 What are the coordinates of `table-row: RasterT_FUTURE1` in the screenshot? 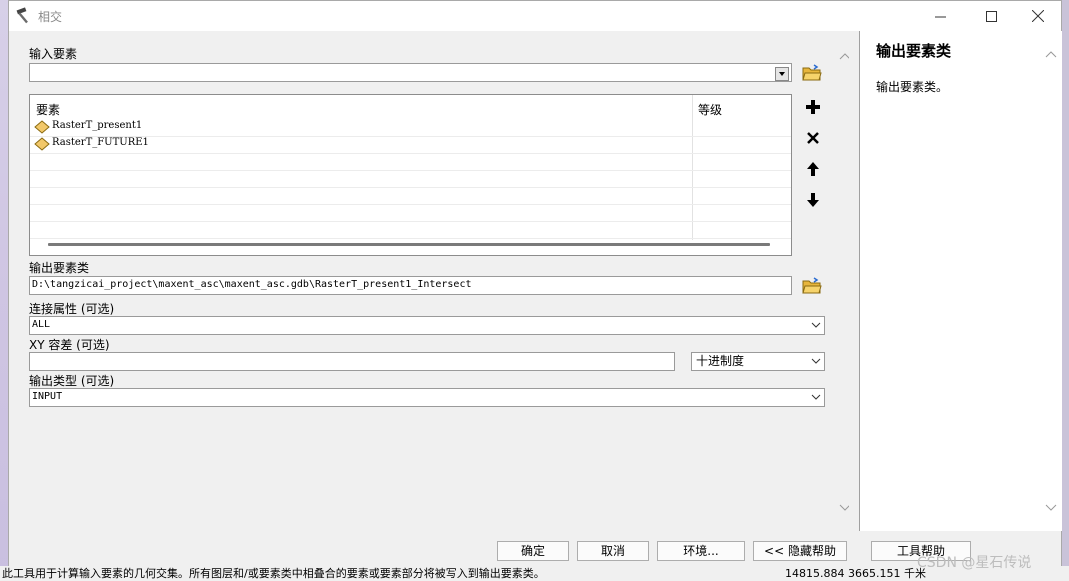 It's located at (410, 145).